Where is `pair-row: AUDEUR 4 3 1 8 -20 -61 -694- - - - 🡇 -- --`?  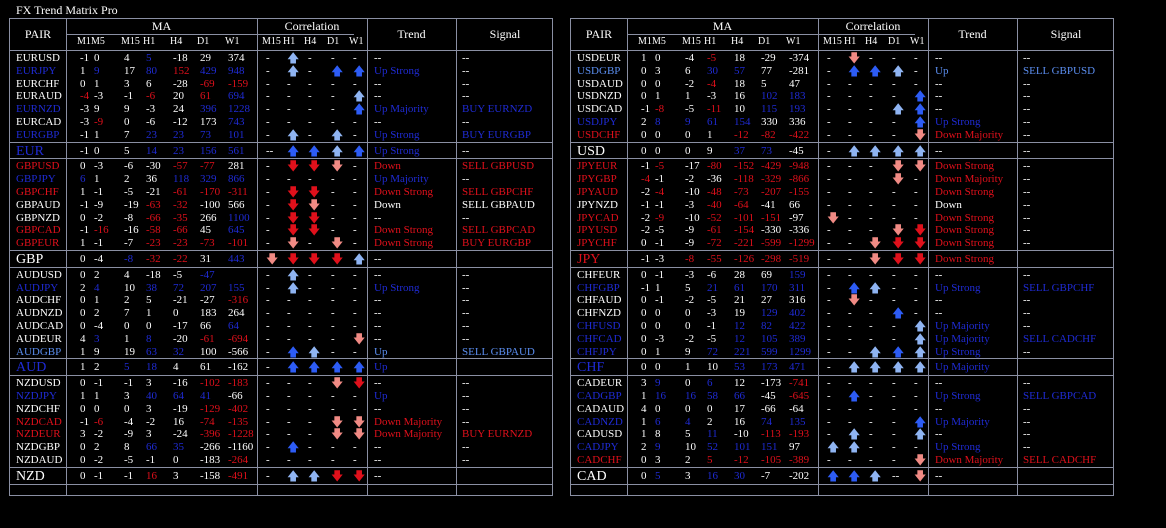
pair-row: AUDEUR 4 3 1 8 -20 -61 -694- - - - 🡇 -- -- is located at coordinates (281, 339).